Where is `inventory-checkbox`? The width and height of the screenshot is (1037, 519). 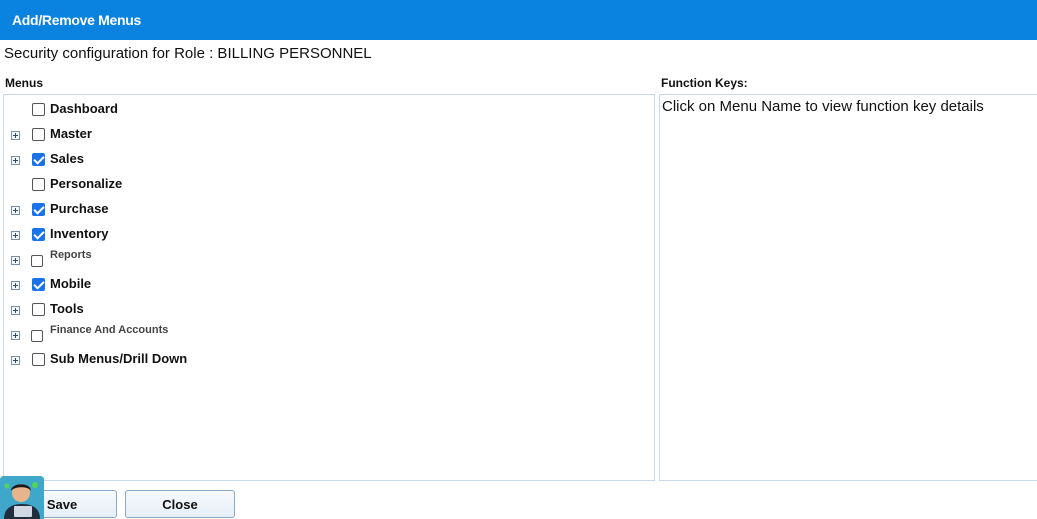 inventory-checkbox is located at coordinates (38, 234).